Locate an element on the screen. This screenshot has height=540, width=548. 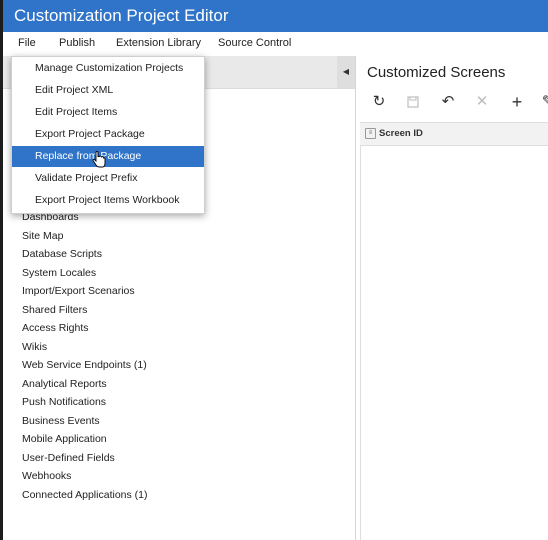
edit-icon: ✎ is located at coordinates (542, 102).